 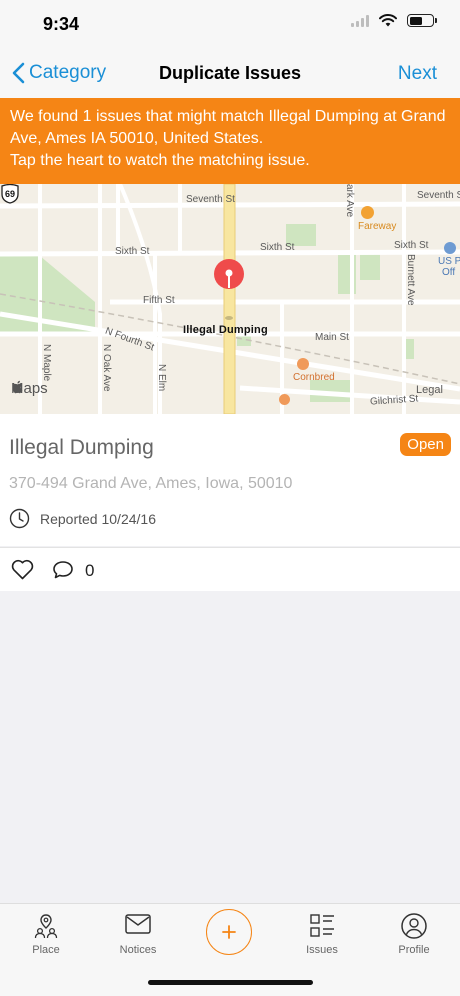 I want to click on street-label: N Oak Ave, so click(x=106, y=368).